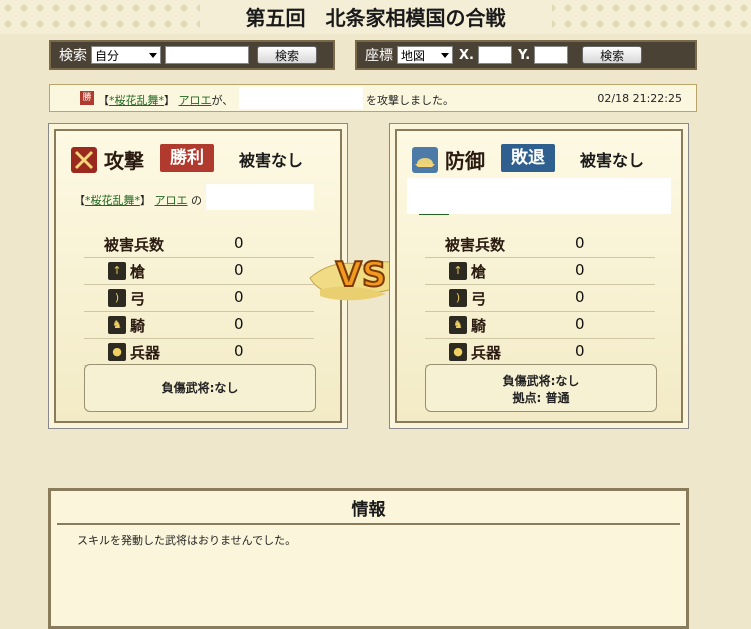 This screenshot has height=629, width=751. I want to click on defender-castle-blank, so click(539, 196).